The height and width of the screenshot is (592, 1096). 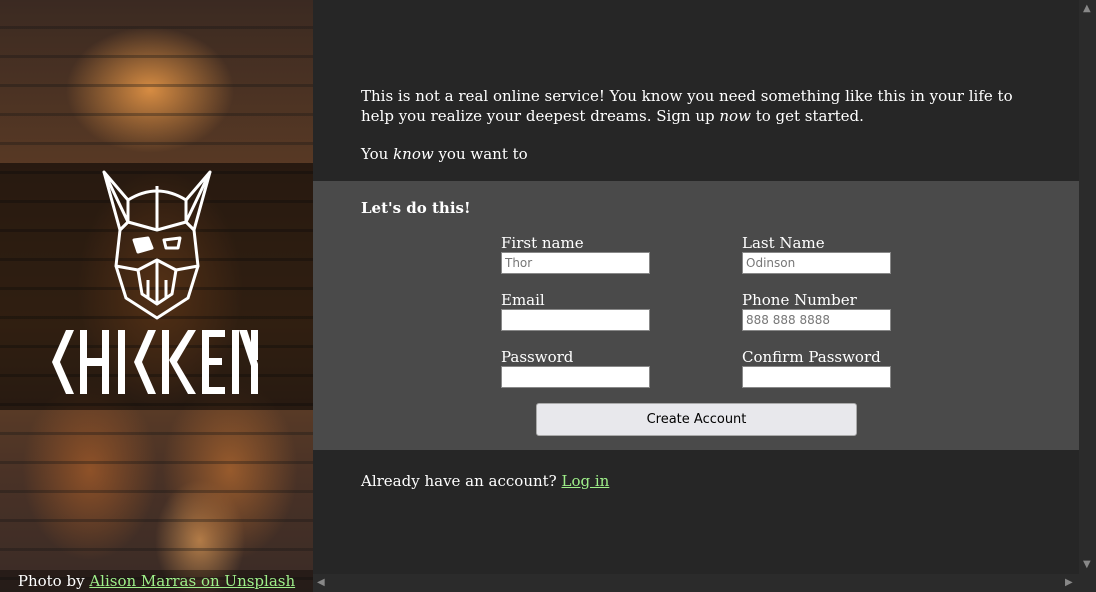 I want to click on phone-label: Phone Number, so click(x=799, y=300).